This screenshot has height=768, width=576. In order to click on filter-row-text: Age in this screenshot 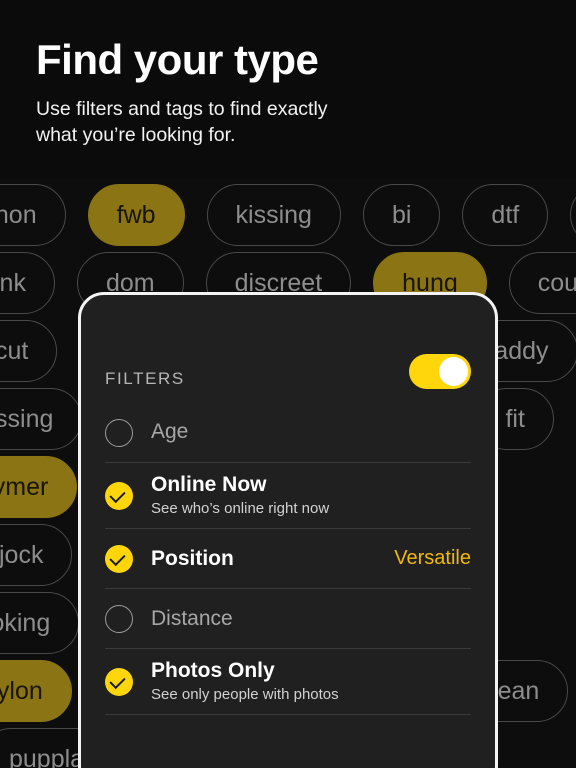, I will do `click(311, 432)`.